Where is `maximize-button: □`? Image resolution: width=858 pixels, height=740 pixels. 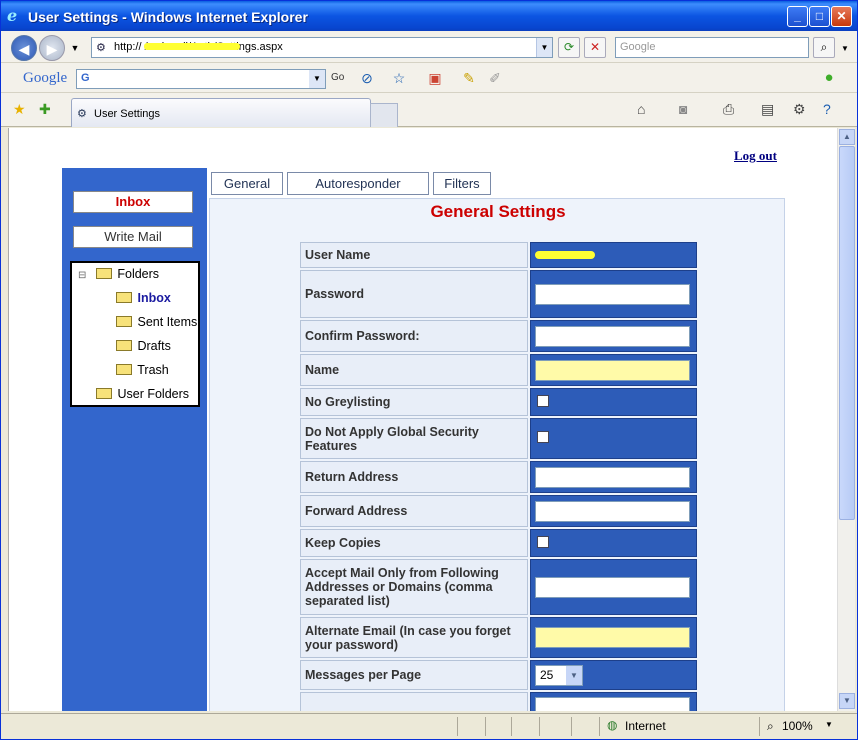 maximize-button: □ is located at coordinates (819, 16).